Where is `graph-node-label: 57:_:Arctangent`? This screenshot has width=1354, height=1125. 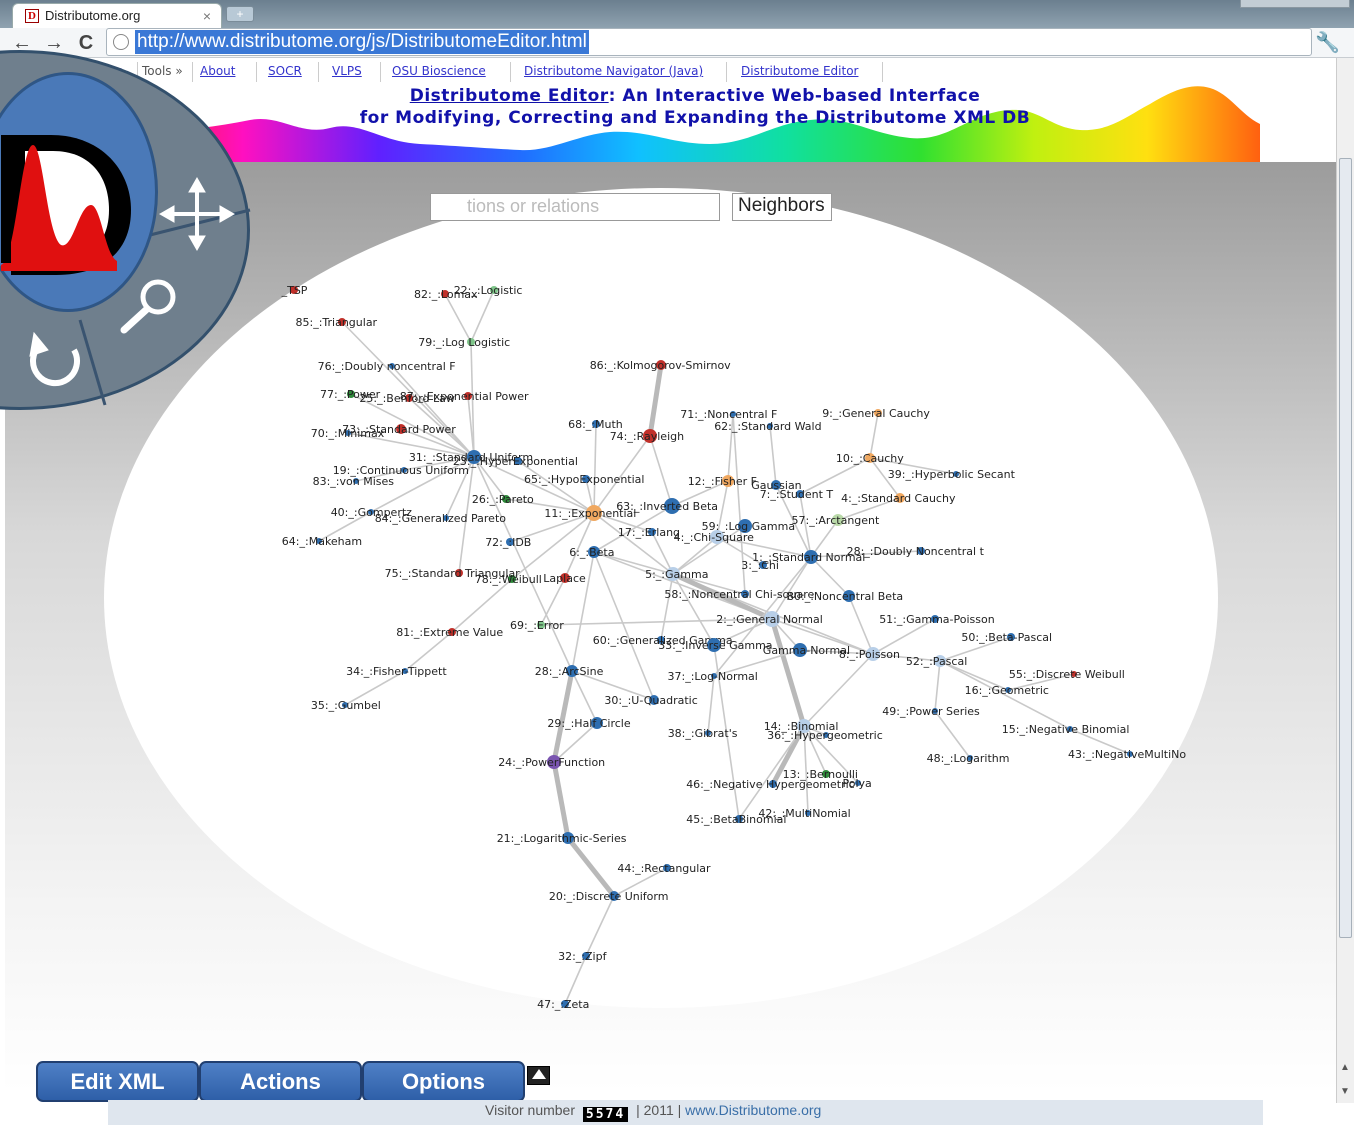
graph-node-label: 57:_:Arctangent is located at coordinates (836, 520).